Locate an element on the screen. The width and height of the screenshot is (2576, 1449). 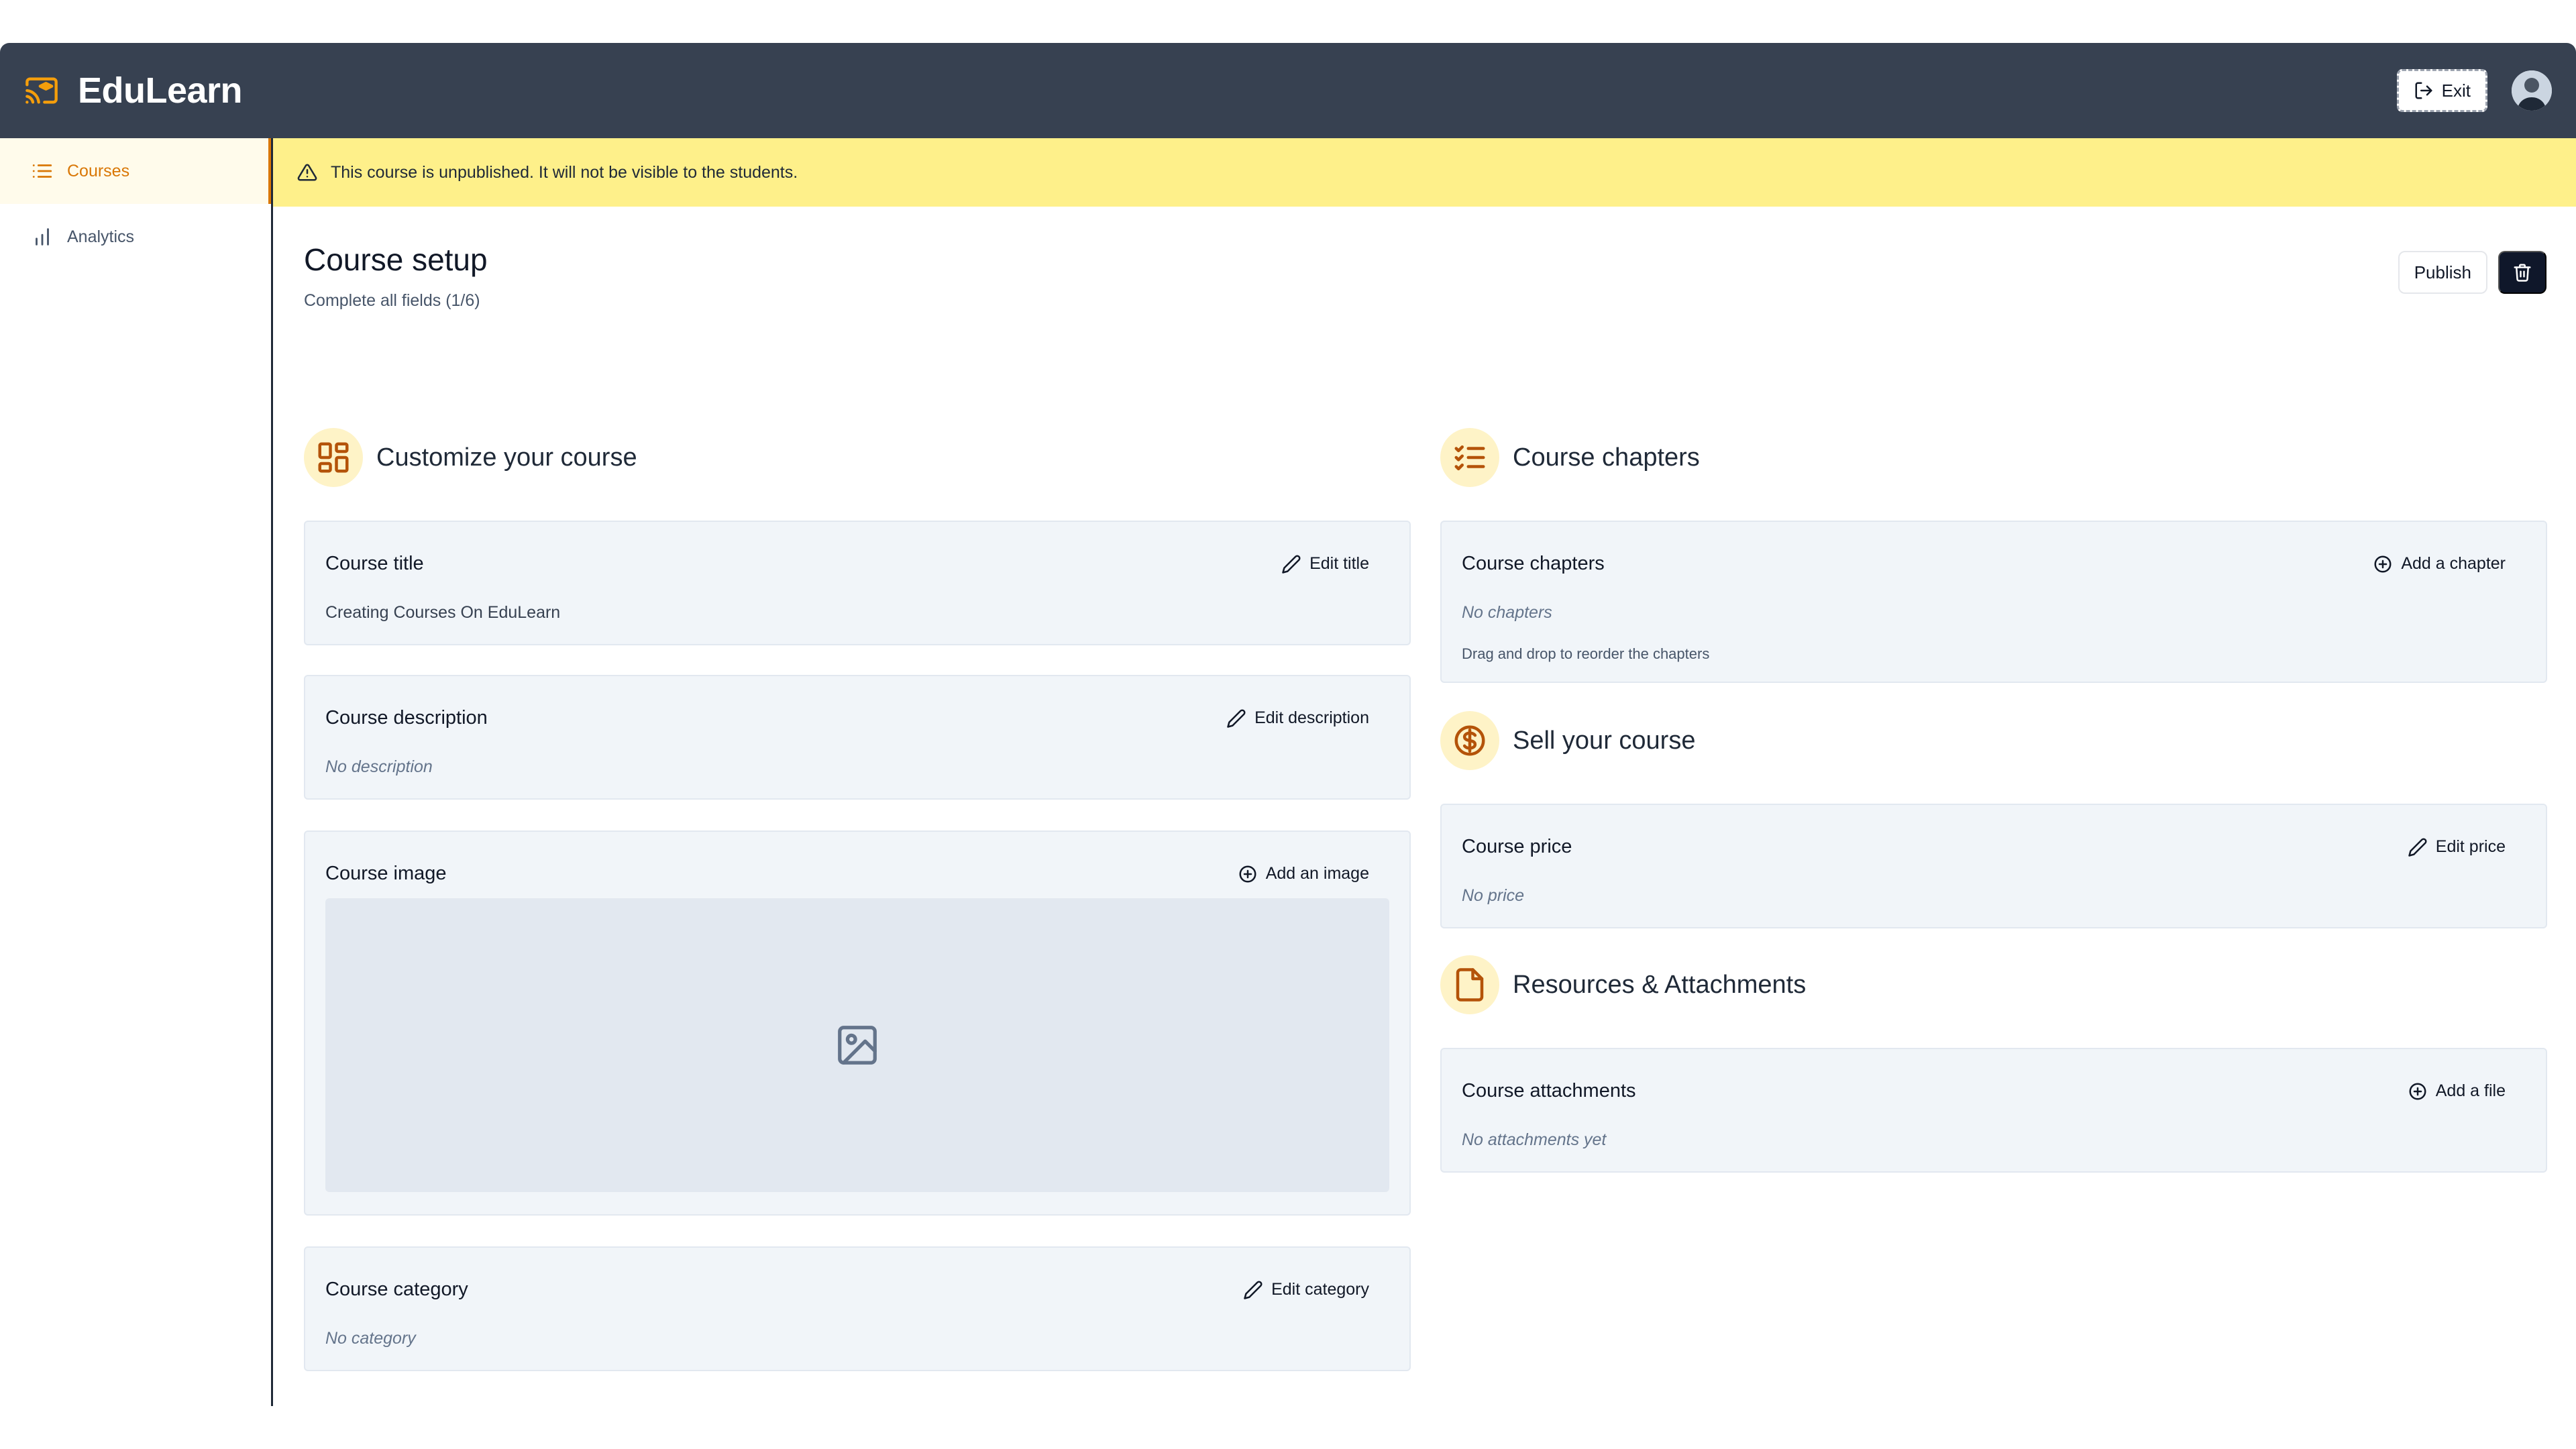
section-title: Course chapters is located at coordinates (1606, 457).